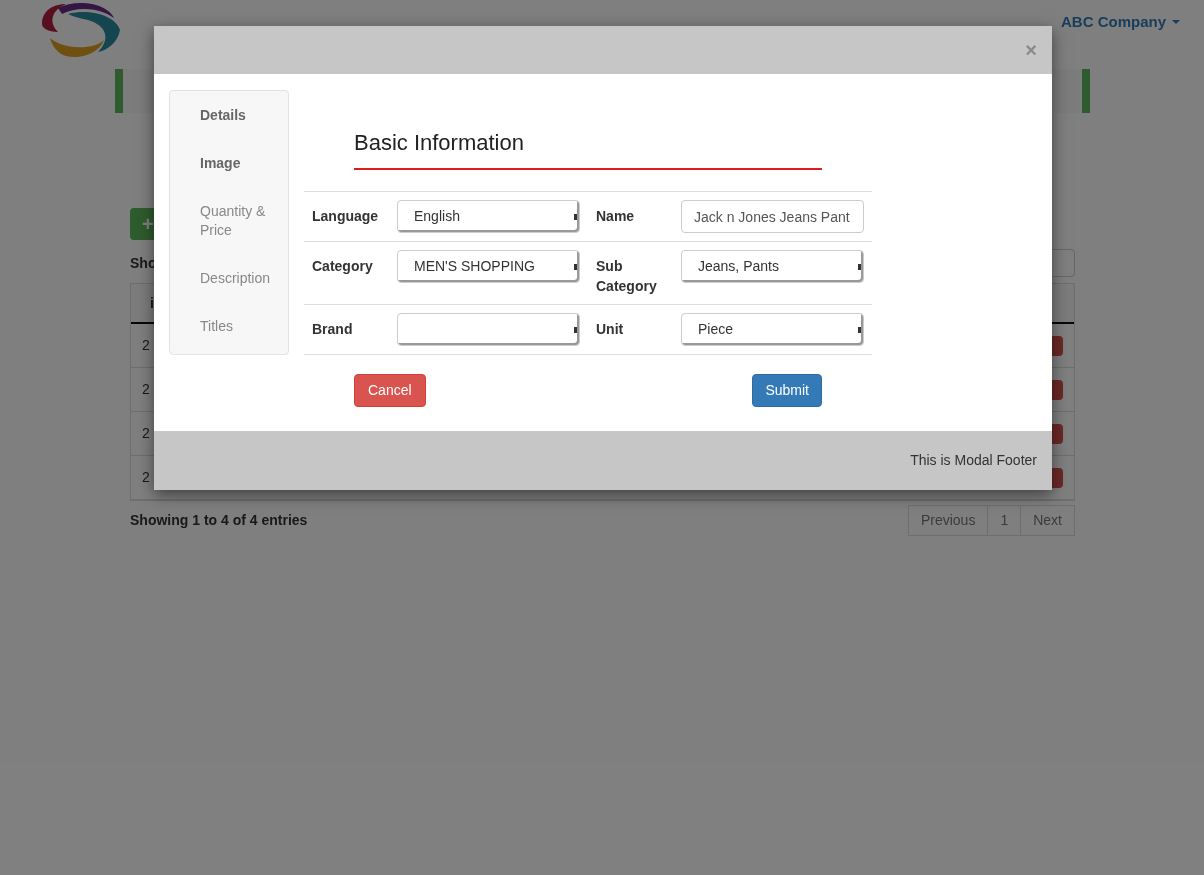  I want to click on field-label: Name, so click(615, 216).